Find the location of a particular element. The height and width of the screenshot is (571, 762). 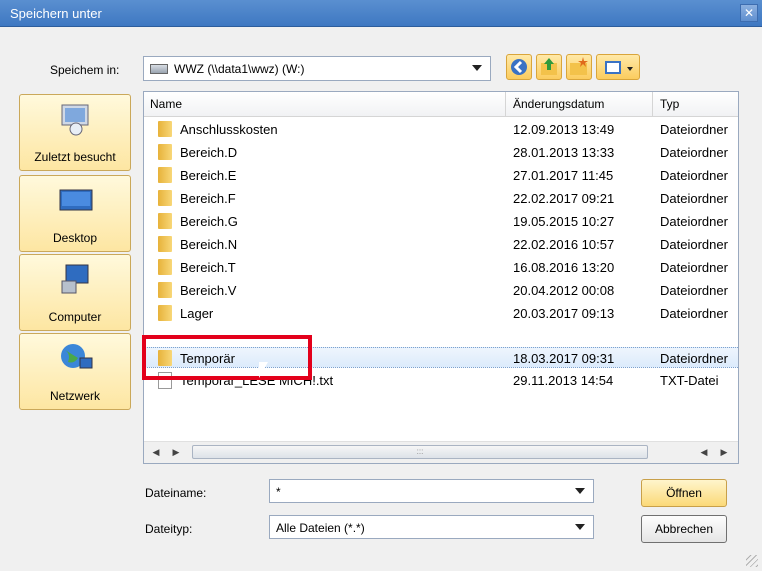

place-network: Netzwerk is located at coordinates (75, 371).